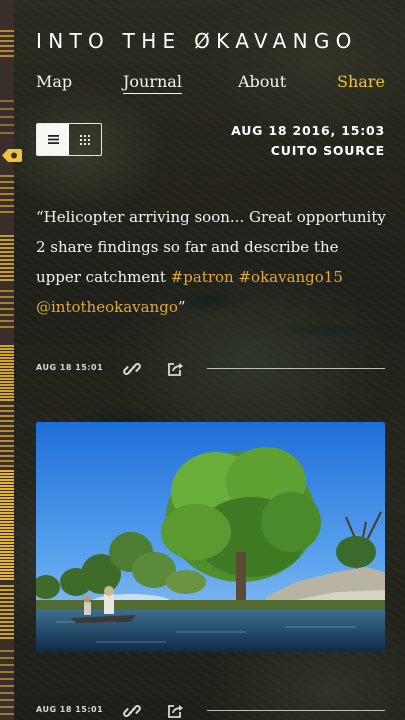 The image size is (405, 720). What do you see at coordinates (361, 81) in the screenshot?
I see `nav-share: Share` at bounding box center [361, 81].